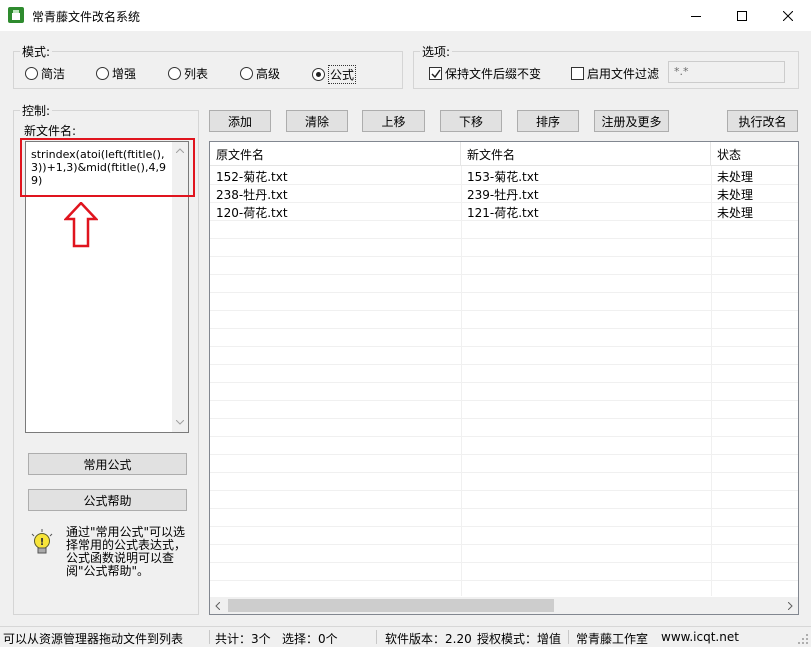 The image size is (811, 647). I want to click on radio-label: 列表, so click(196, 74).